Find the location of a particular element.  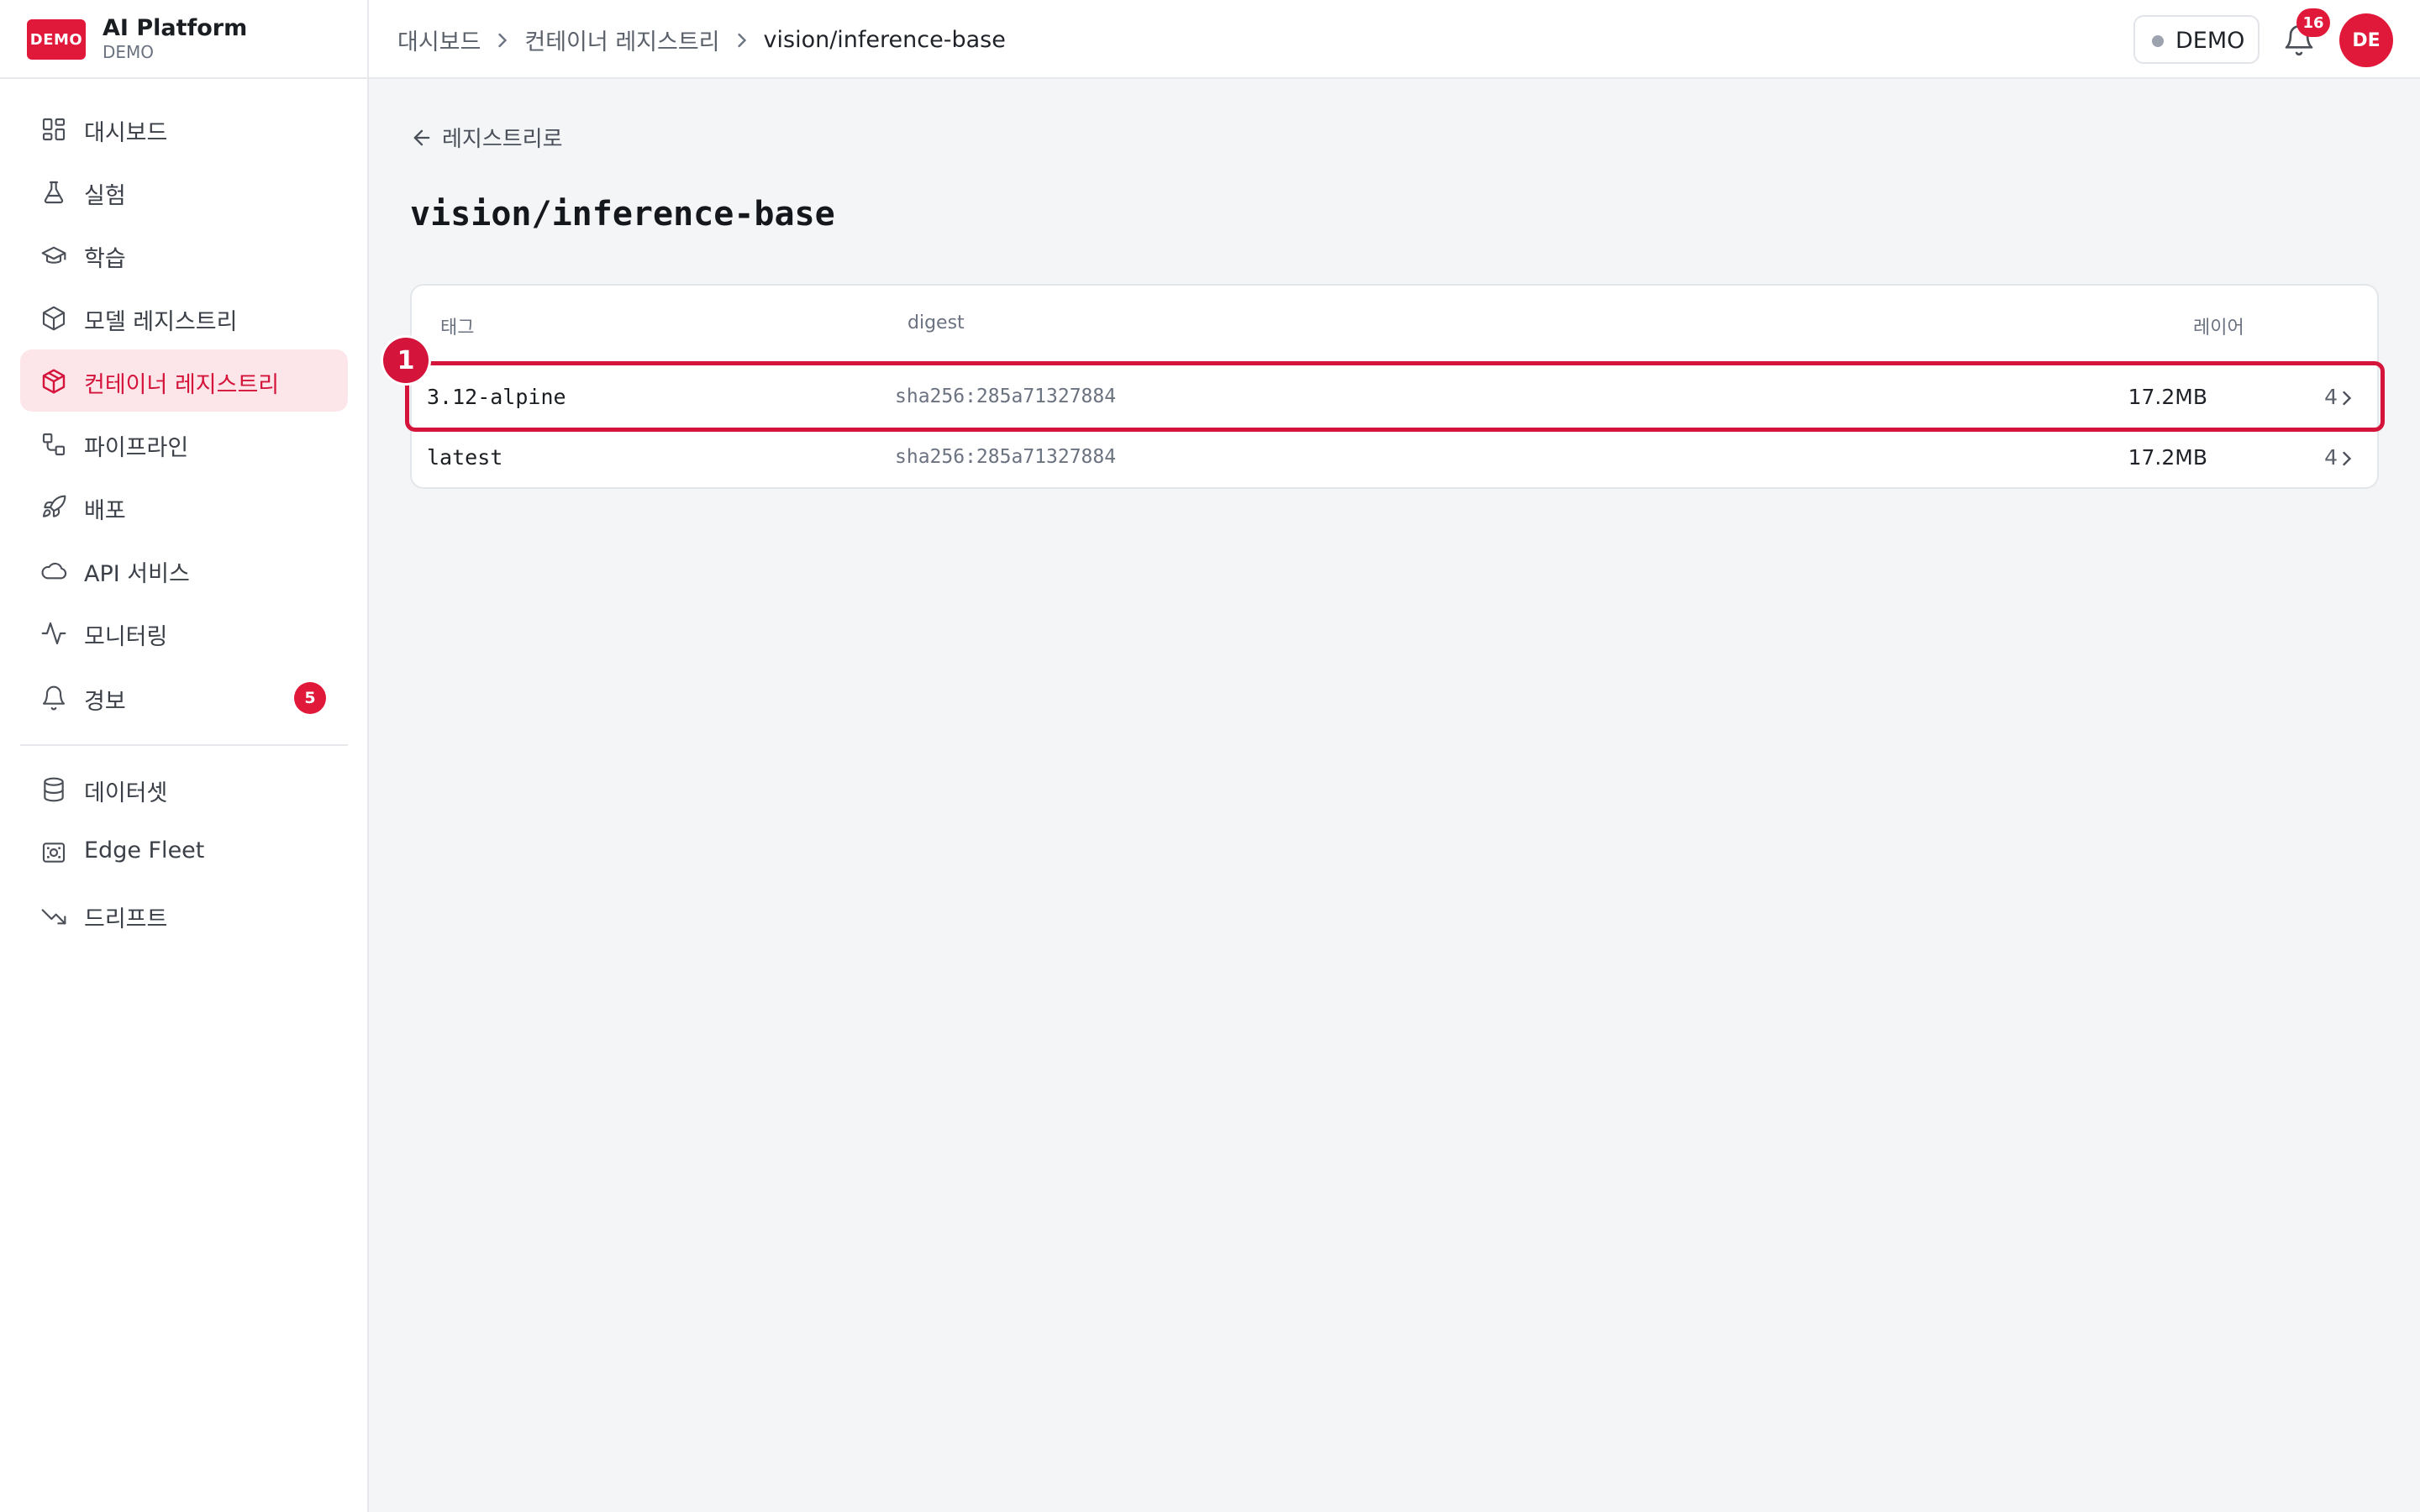

environment-label: DEMO is located at coordinates (2210, 41).